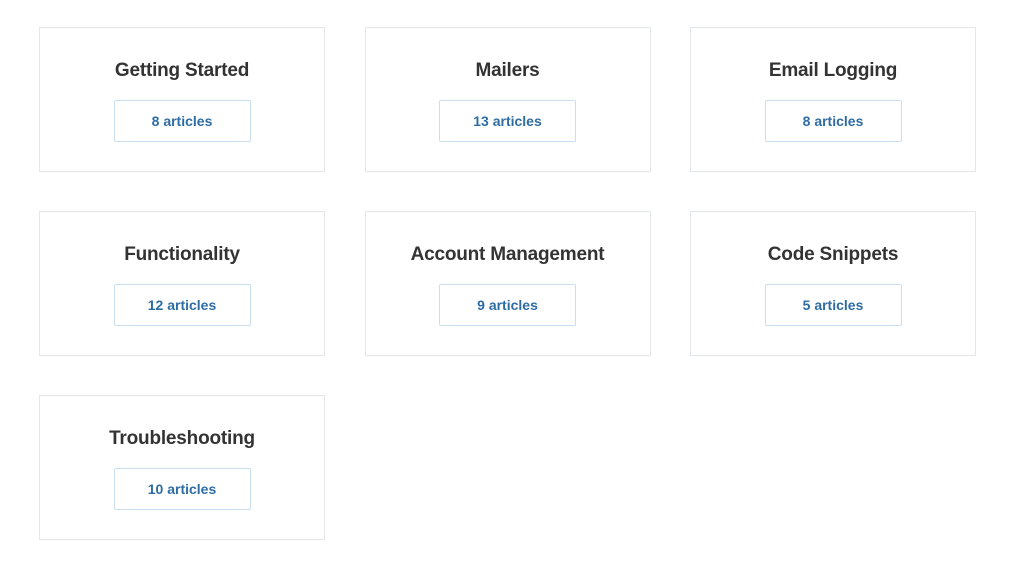 The height and width of the screenshot is (562, 1024). I want to click on category-card-code-snippets: Code Snippets 5 articles, so click(833, 283).